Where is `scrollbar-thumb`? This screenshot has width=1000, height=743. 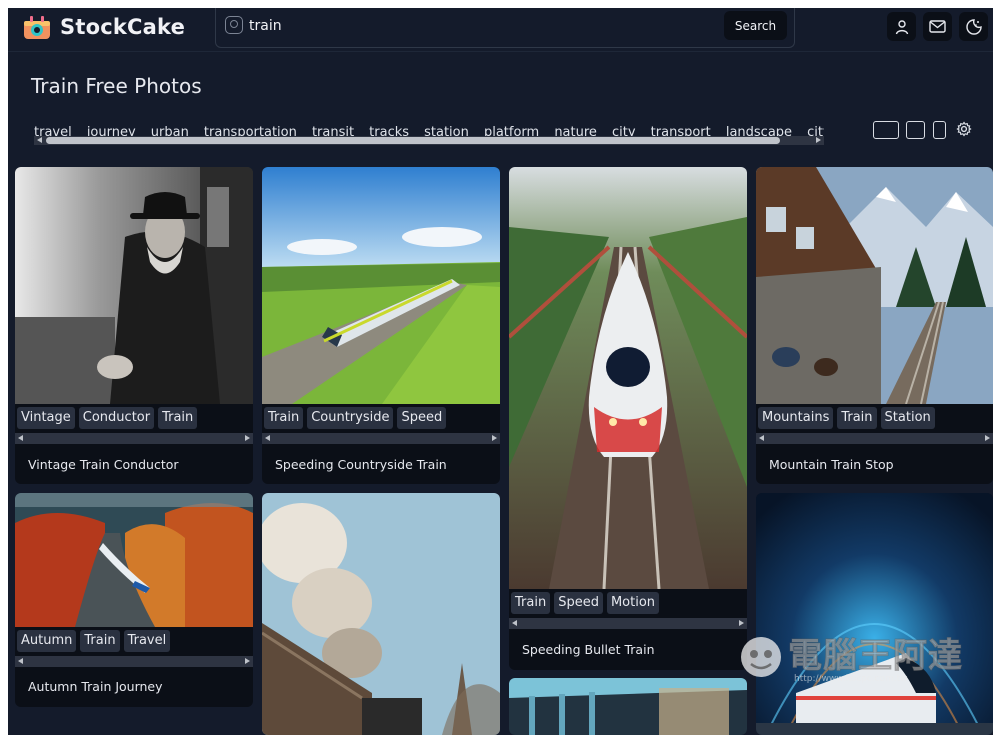 scrollbar-thumb is located at coordinates (413, 140).